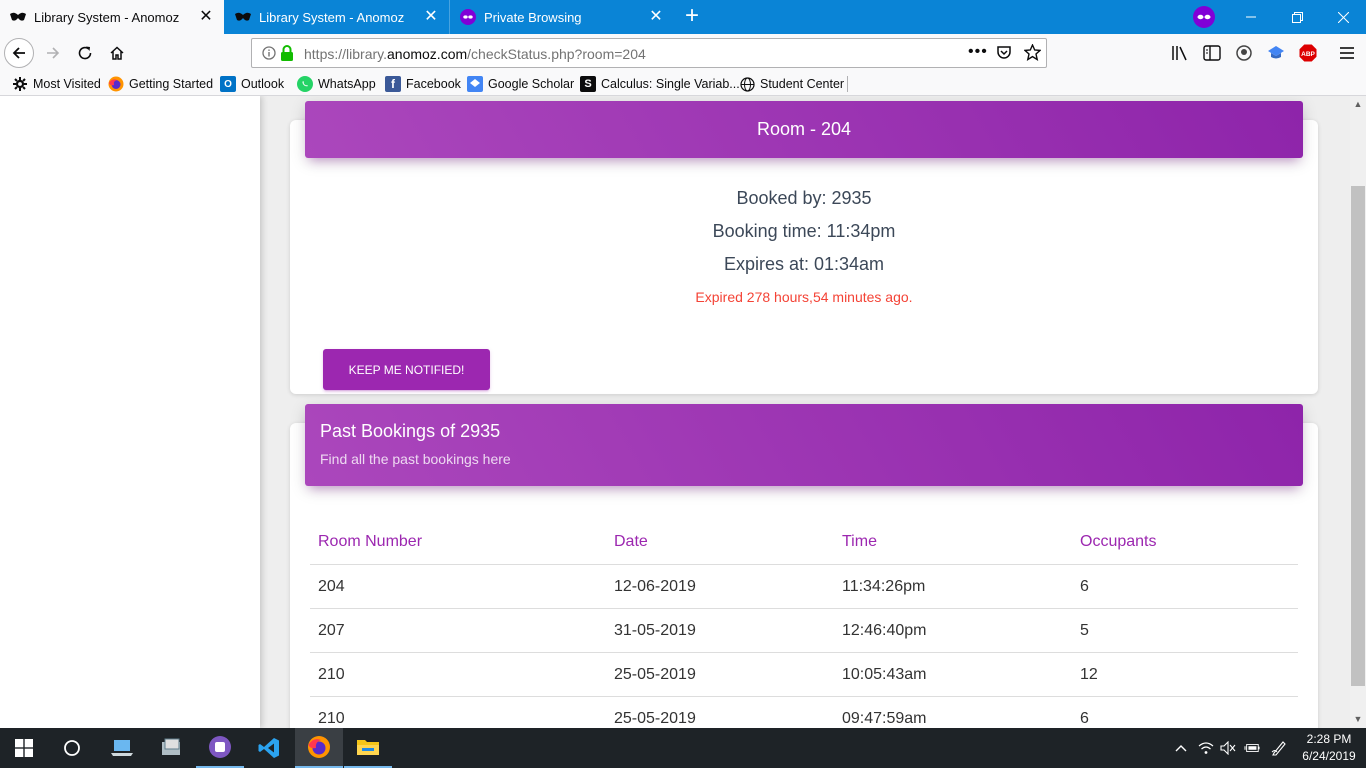 This screenshot has width=1366, height=768. What do you see at coordinates (305, 84) in the screenshot?
I see `whatsapp-icon` at bounding box center [305, 84].